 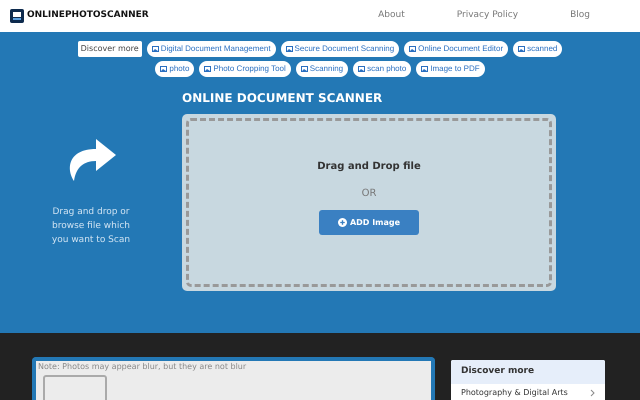 I want to click on topic-tag: Digital Document Management, so click(x=211, y=49).